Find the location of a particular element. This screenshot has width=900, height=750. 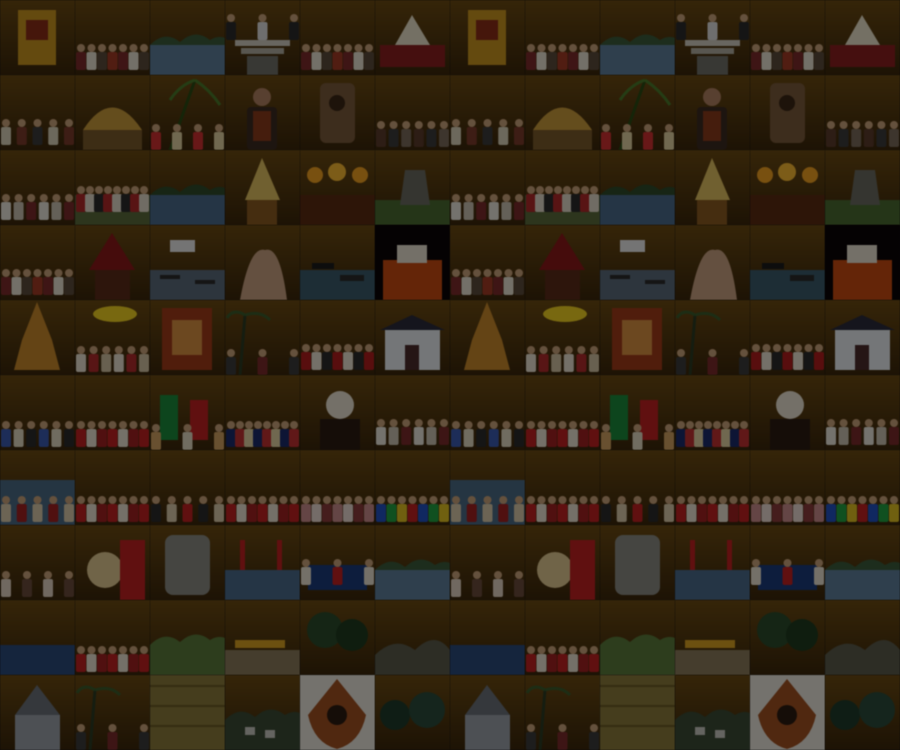

mosaic-photo-rock-field is located at coordinates (862, 637).